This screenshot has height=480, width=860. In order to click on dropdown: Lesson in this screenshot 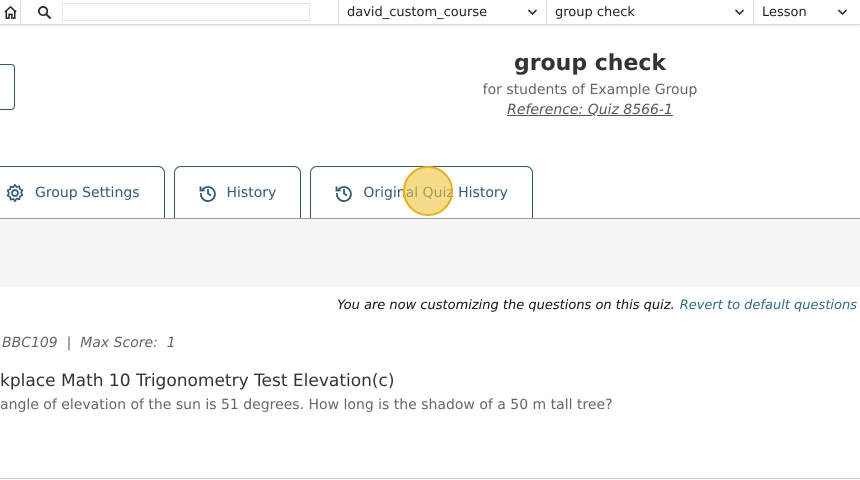, I will do `click(804, 12)`.